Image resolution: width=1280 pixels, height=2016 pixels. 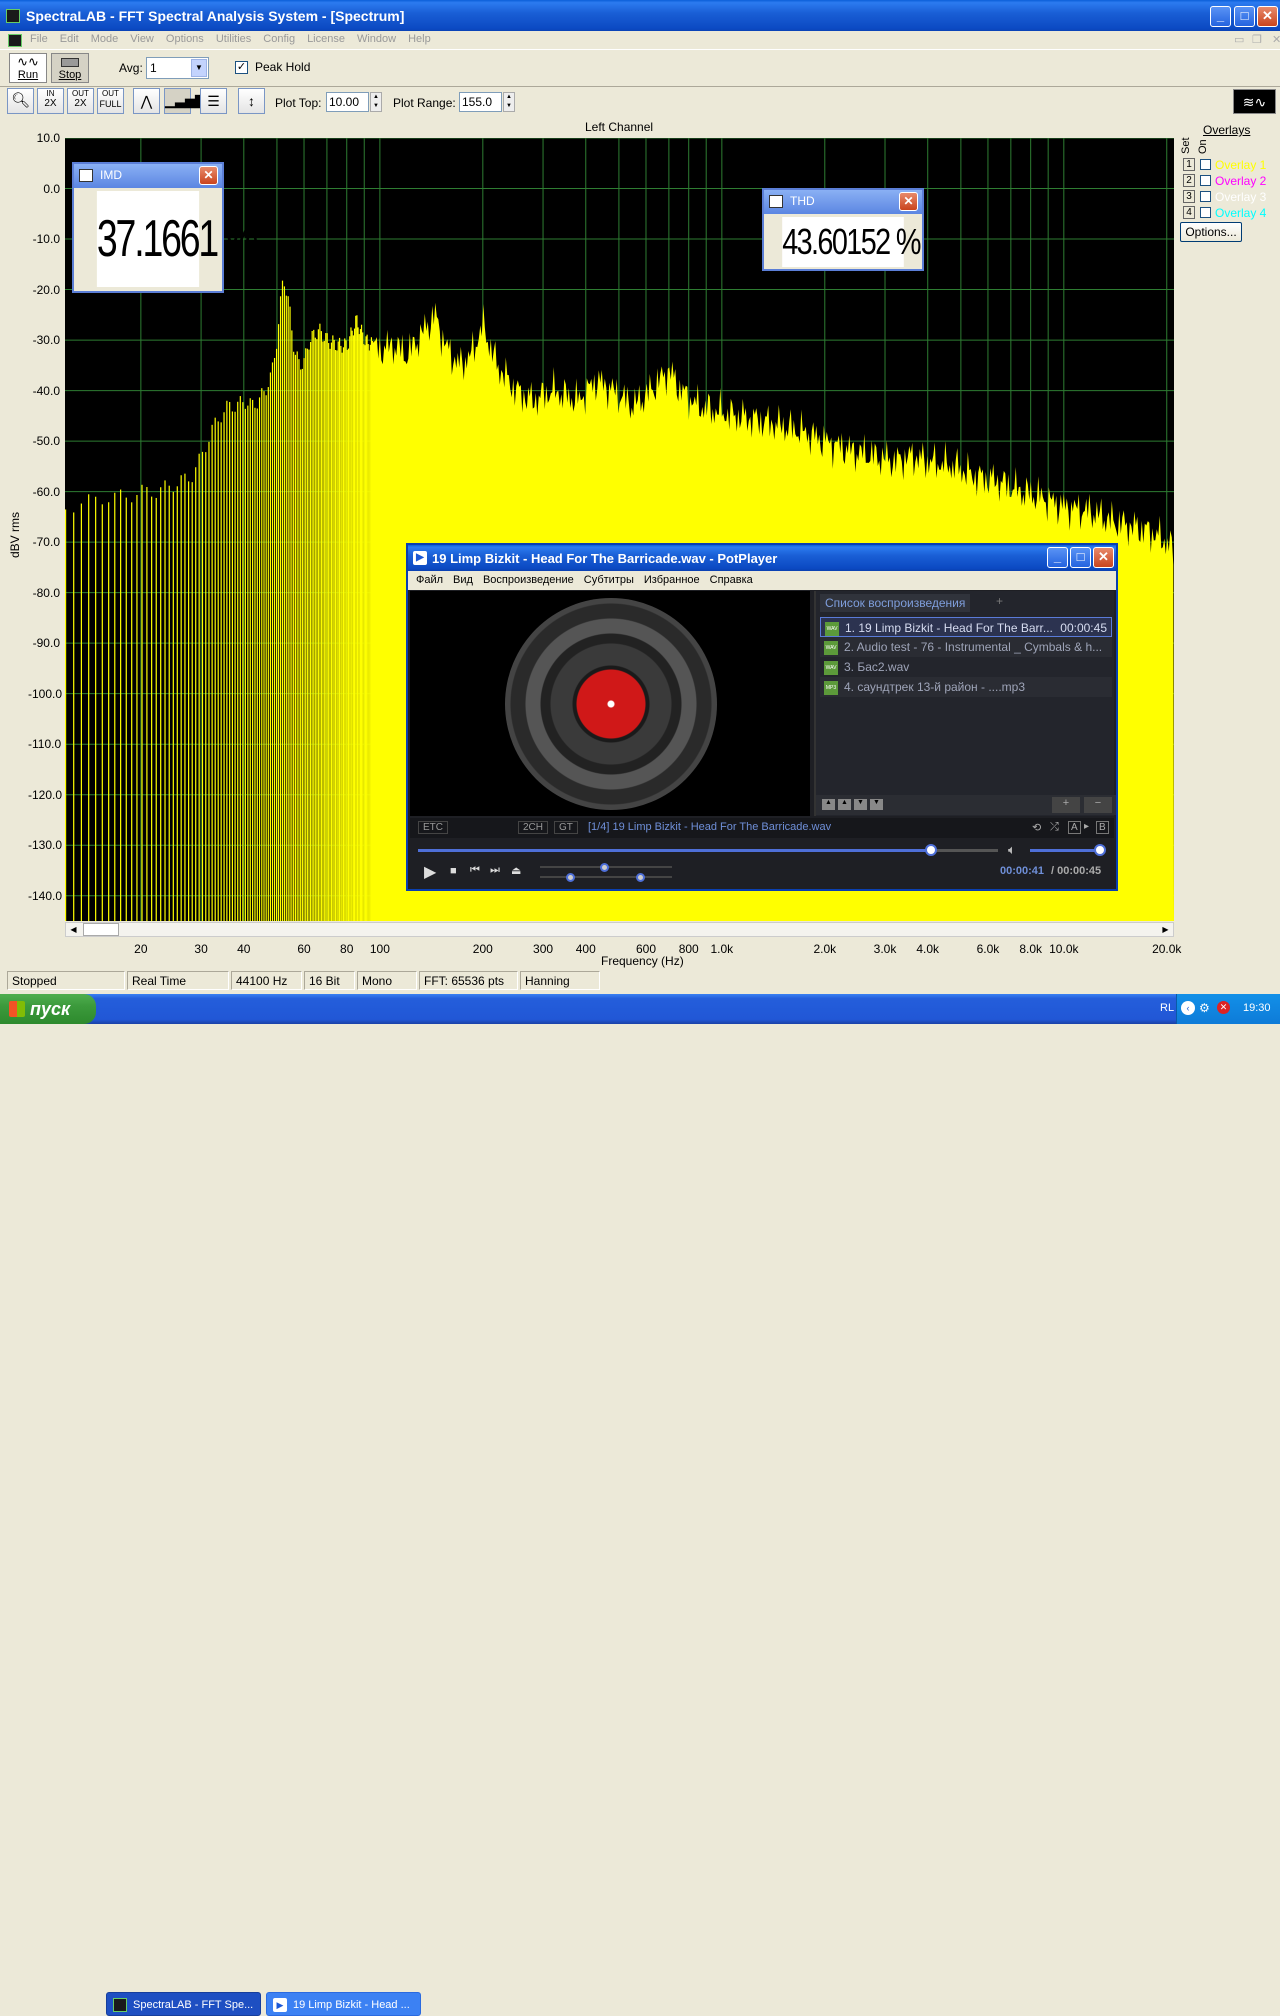 I want to click on maximize-button: □, so click(x=1244, y=16).